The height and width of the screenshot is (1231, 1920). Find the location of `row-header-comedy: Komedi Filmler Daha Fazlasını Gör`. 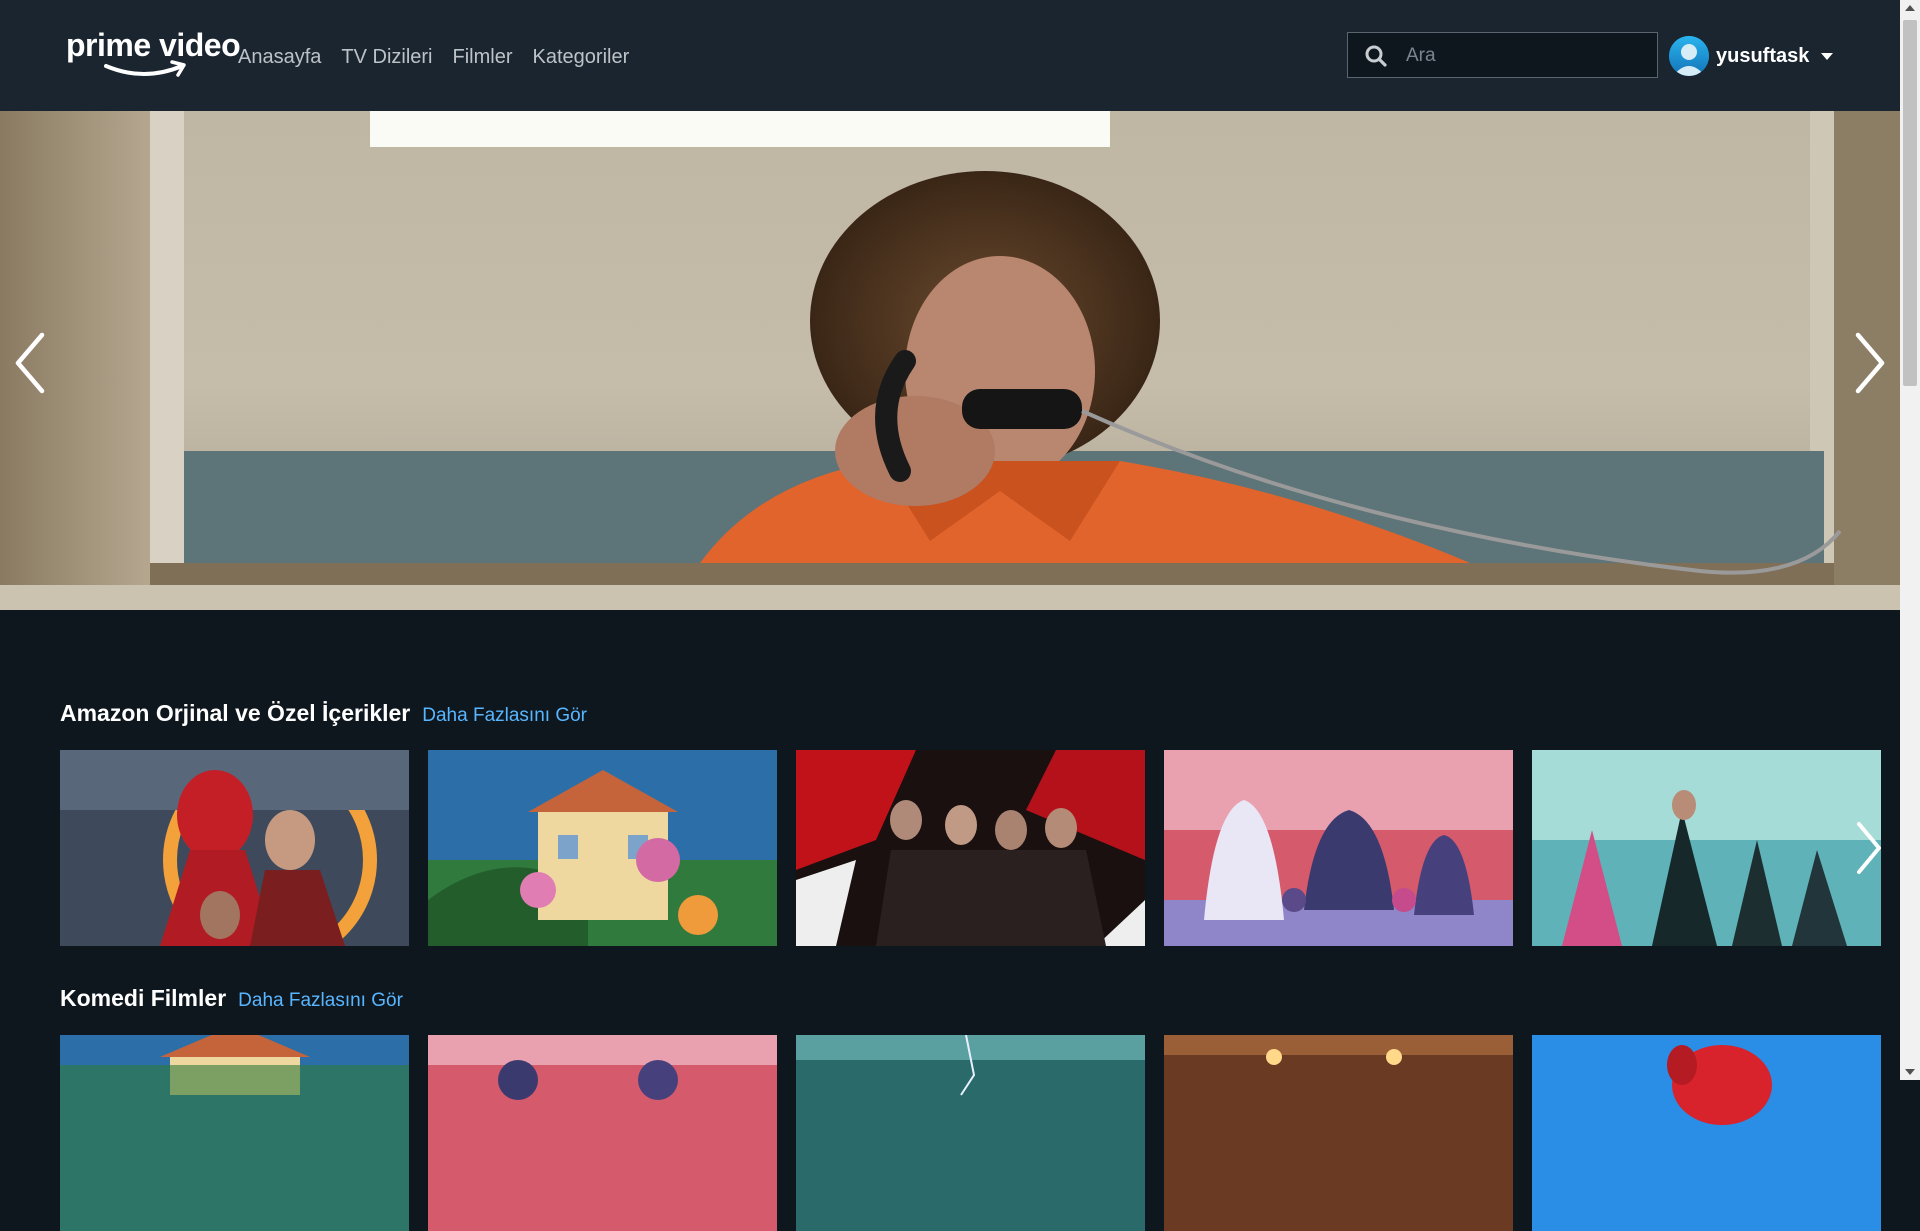

row-header-comedy: Komedi Filmler Daha Fazlasını Gör is located at coordinates (231, 998).